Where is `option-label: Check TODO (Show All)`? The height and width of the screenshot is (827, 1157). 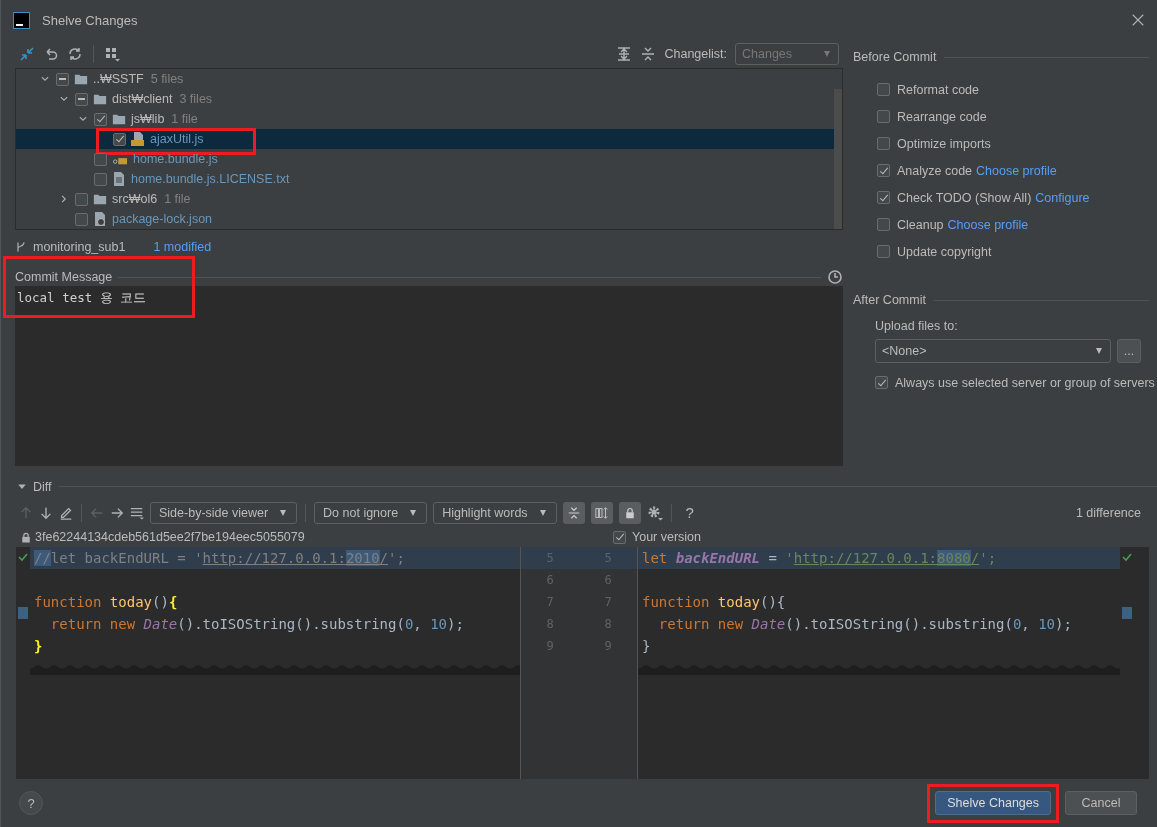 option-label: Check TODO (Show All) is located at coordinates (964, 197).